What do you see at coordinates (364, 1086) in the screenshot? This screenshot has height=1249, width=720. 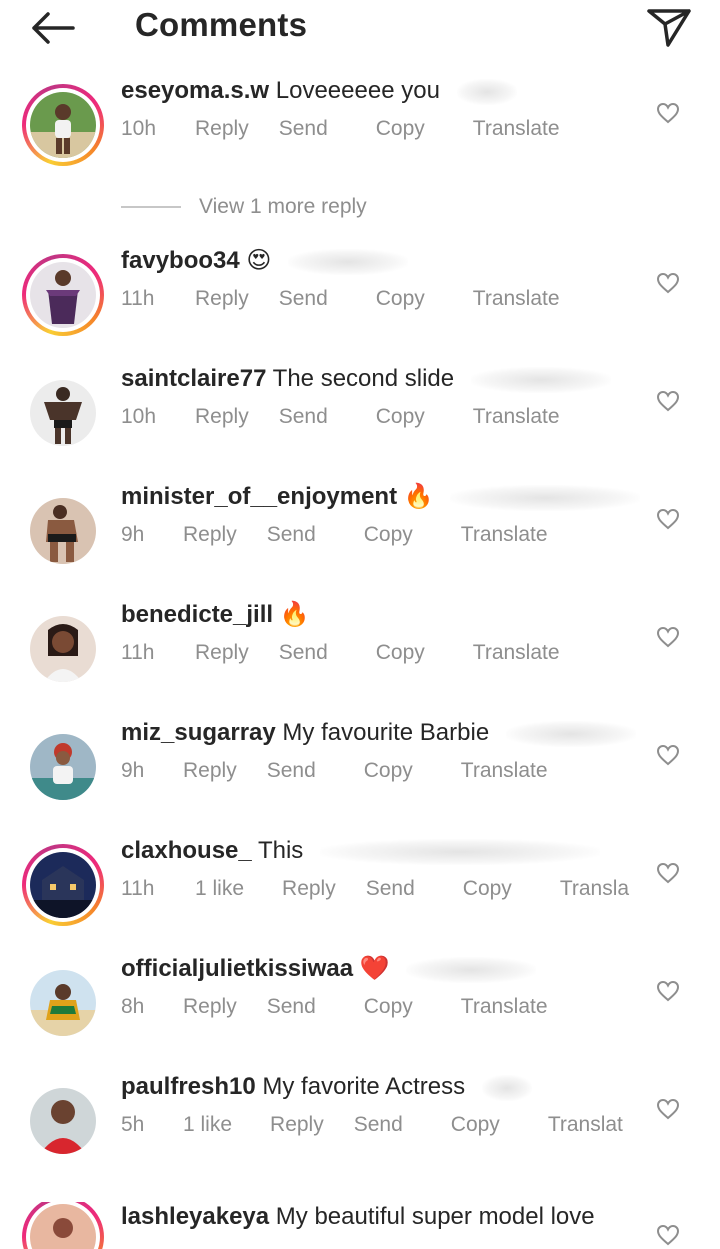 I see `comment-body: My favorite Actress` at bounding box center [364, 1086].